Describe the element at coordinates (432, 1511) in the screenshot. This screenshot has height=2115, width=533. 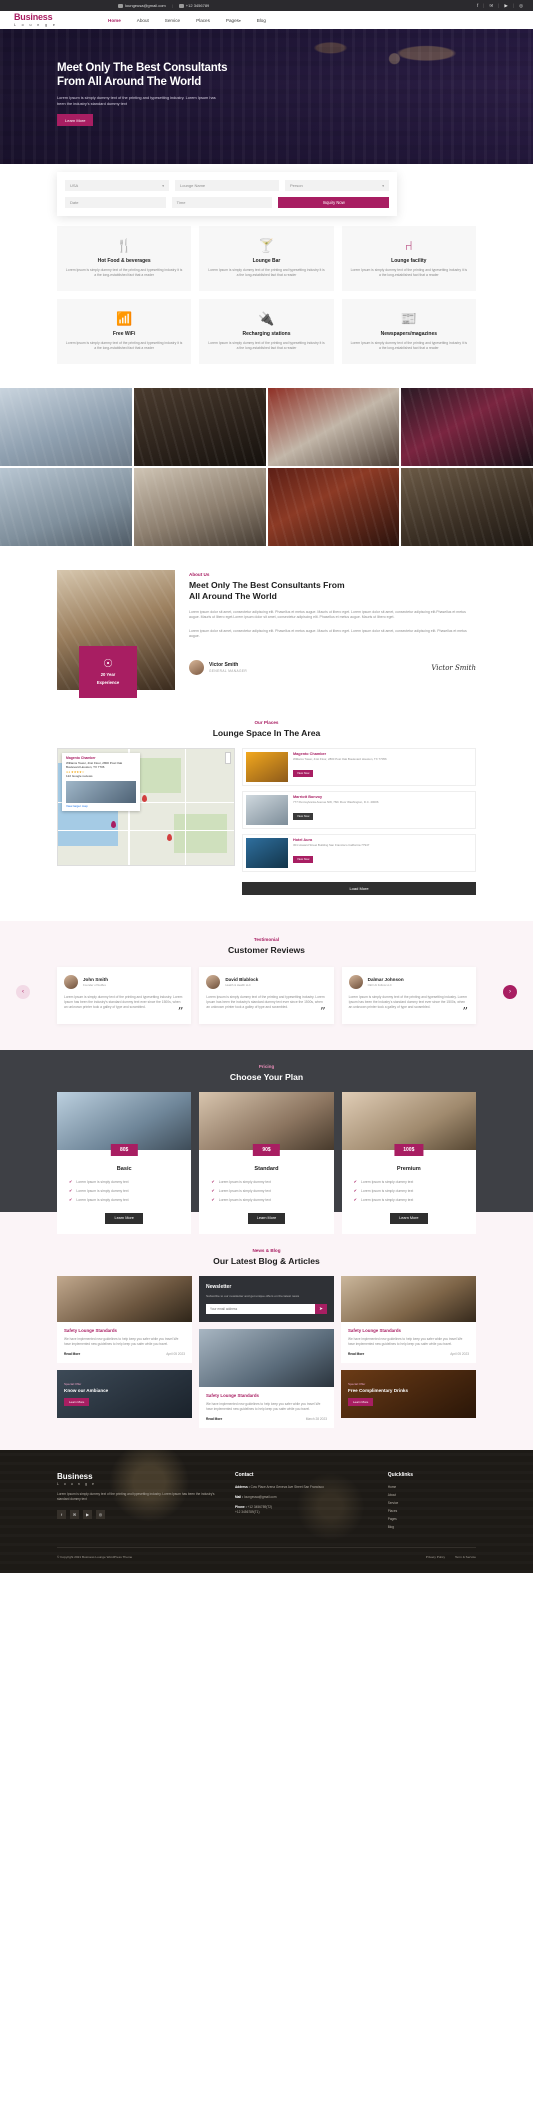
I see `footer-link-places: Places` at that location.